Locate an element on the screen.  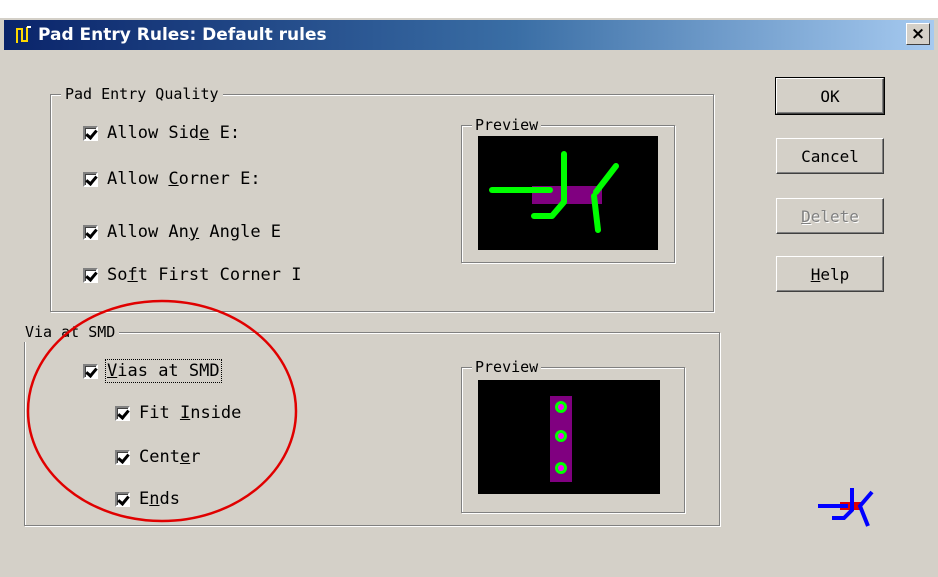
option-label: Allow Side E: is located at coordinates (174, 133).